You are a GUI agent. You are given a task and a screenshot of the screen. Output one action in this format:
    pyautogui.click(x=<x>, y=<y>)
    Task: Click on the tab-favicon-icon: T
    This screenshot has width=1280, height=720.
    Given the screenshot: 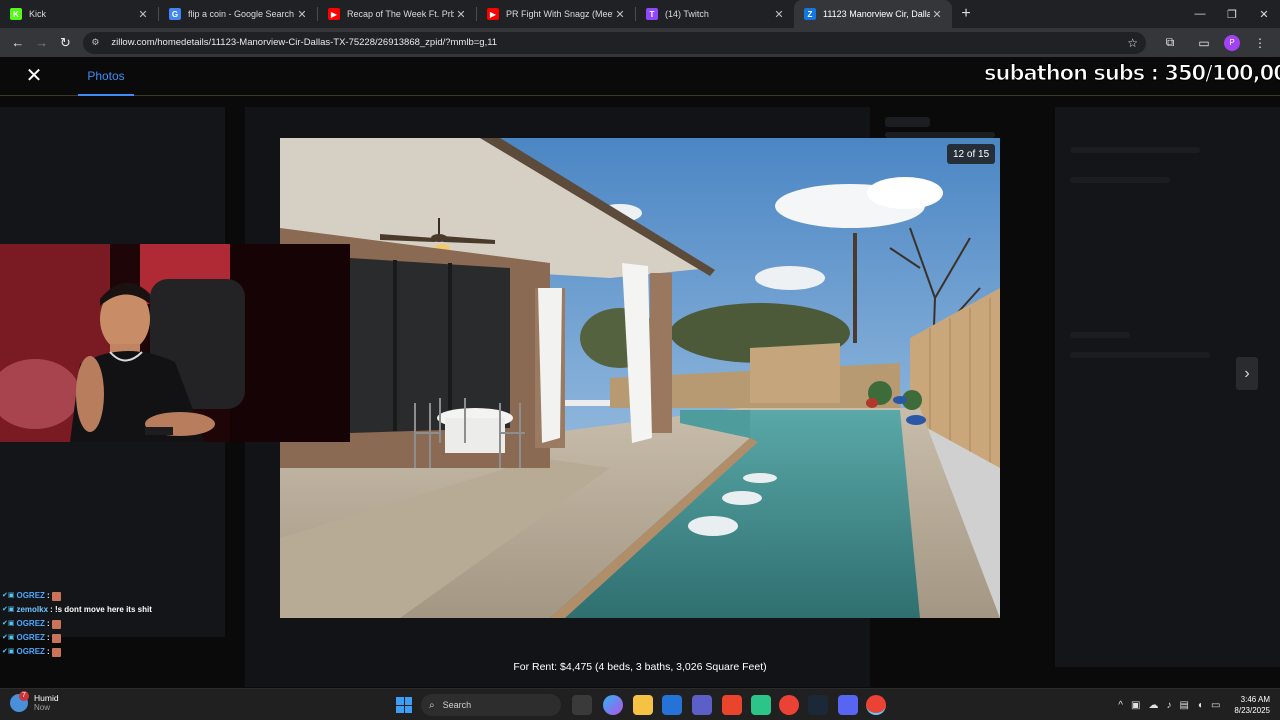 What is the action you would take?
    pyautogui.click(x=652, y=14)
    